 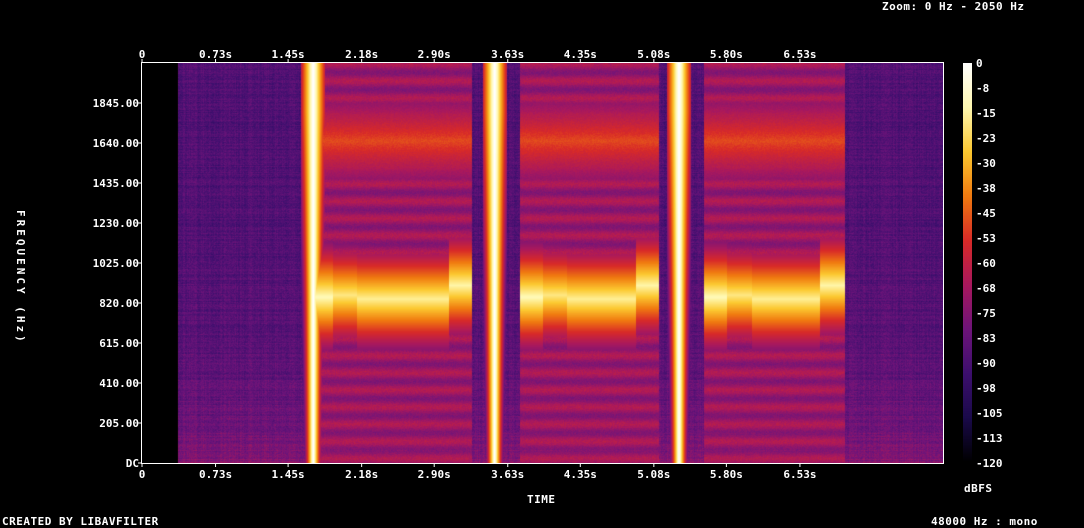 What do you see at coordinates (986, 363) in the screenshot?
I see `colorbar-tick-label: -90` at bounding box center [986, 363].